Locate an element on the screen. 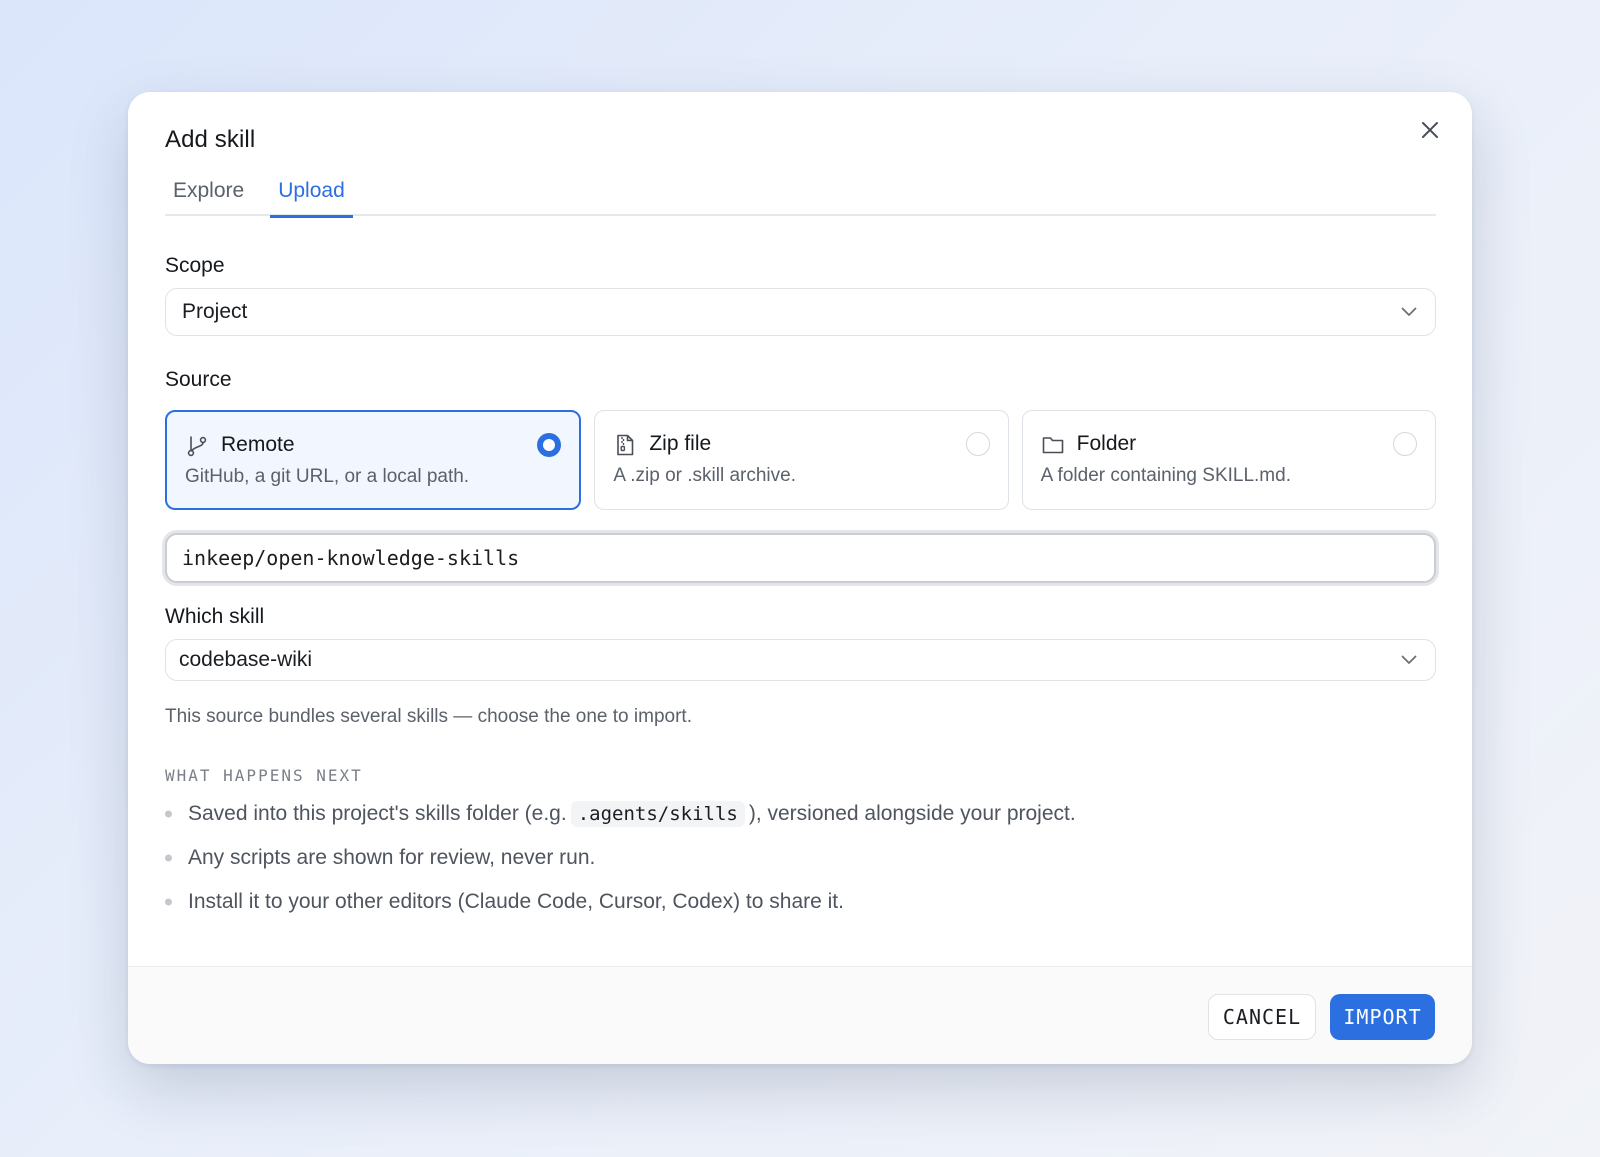  source-option-name: Remote is located at coordinates (258, 444).